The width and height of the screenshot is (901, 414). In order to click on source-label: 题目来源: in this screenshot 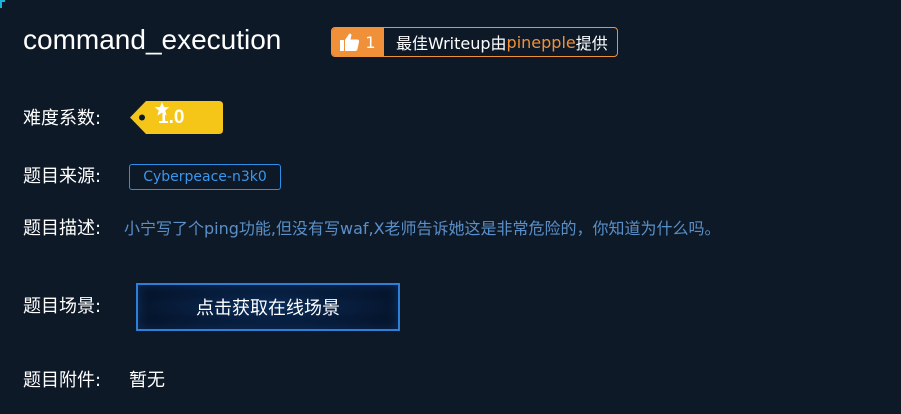, I will do `click(62, 176)`.